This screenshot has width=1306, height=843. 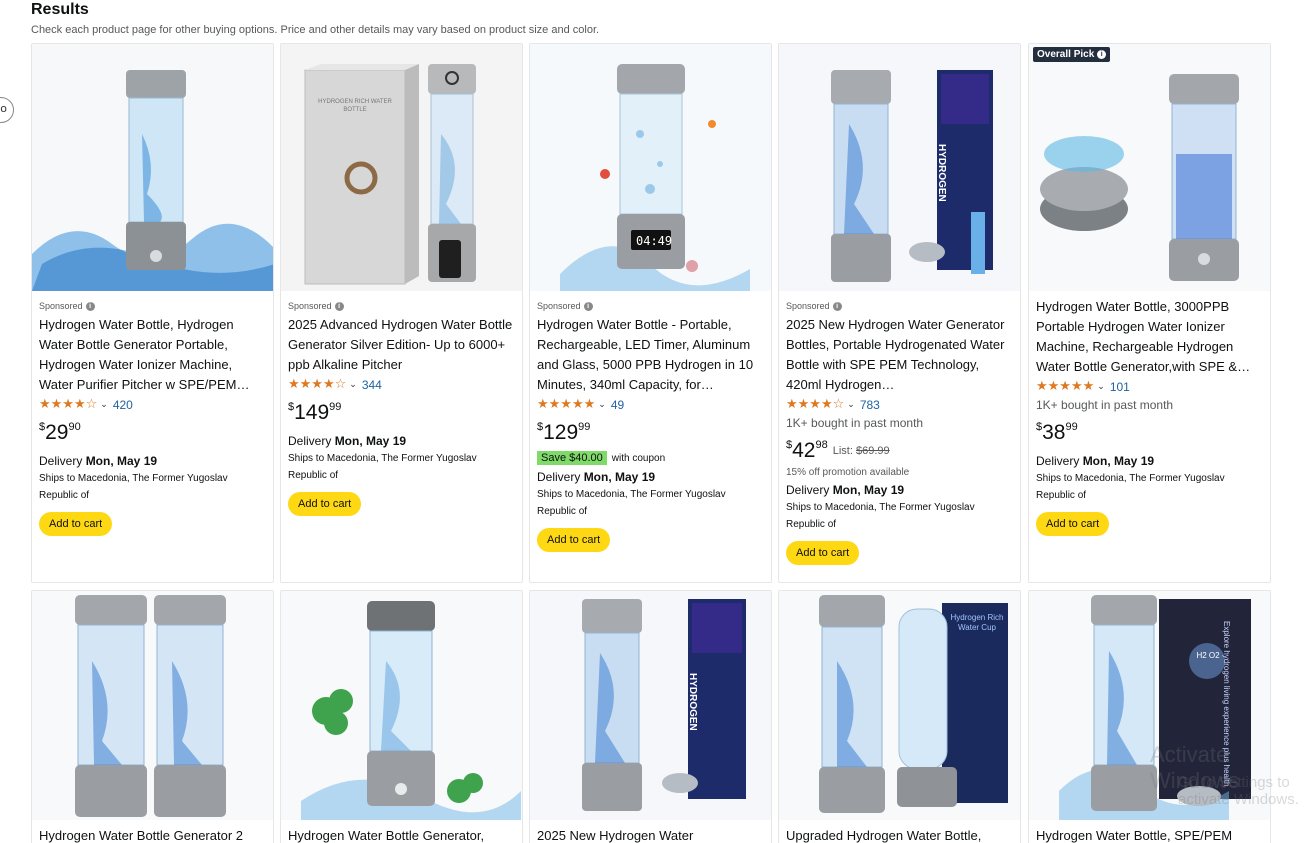 I want to click on product-card: Hydrogen Water Bottle Generator,, so click(x=401, y=716).